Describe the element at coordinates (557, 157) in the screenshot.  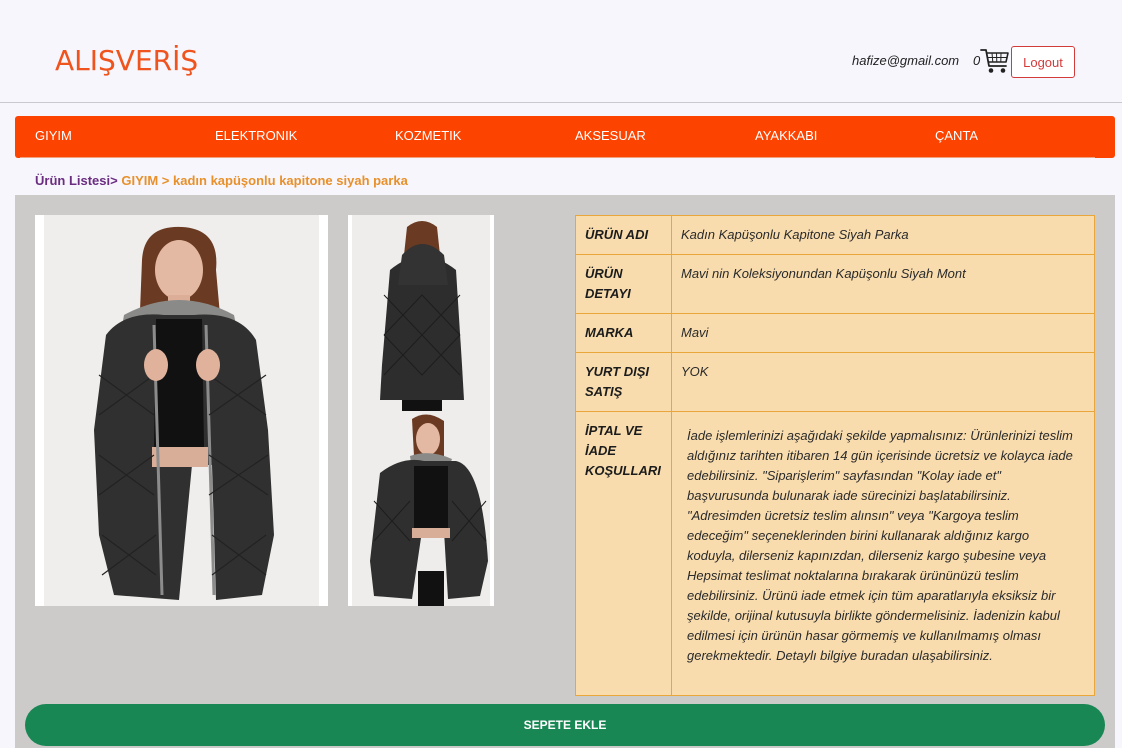
I see `nav-divider` at that location.